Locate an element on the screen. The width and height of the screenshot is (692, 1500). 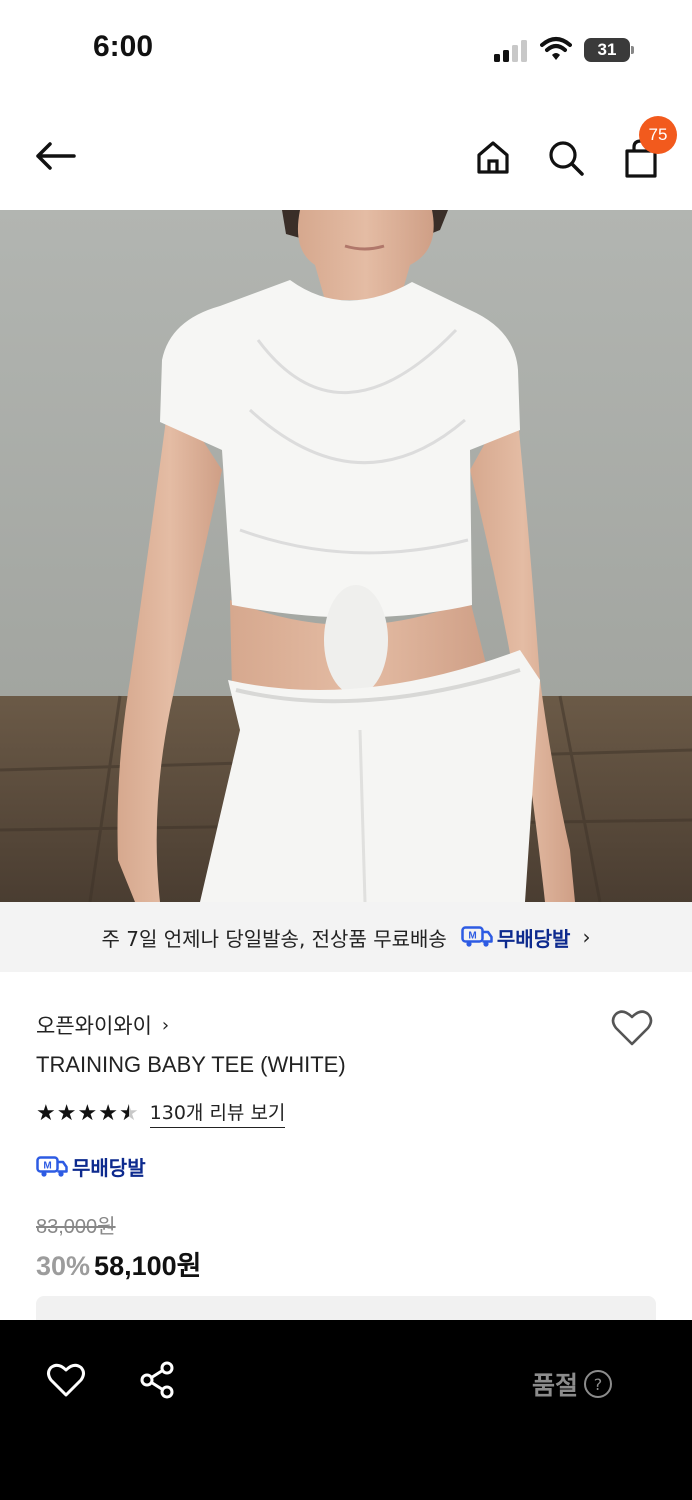
search-icon is located at coordinates (566, 158).